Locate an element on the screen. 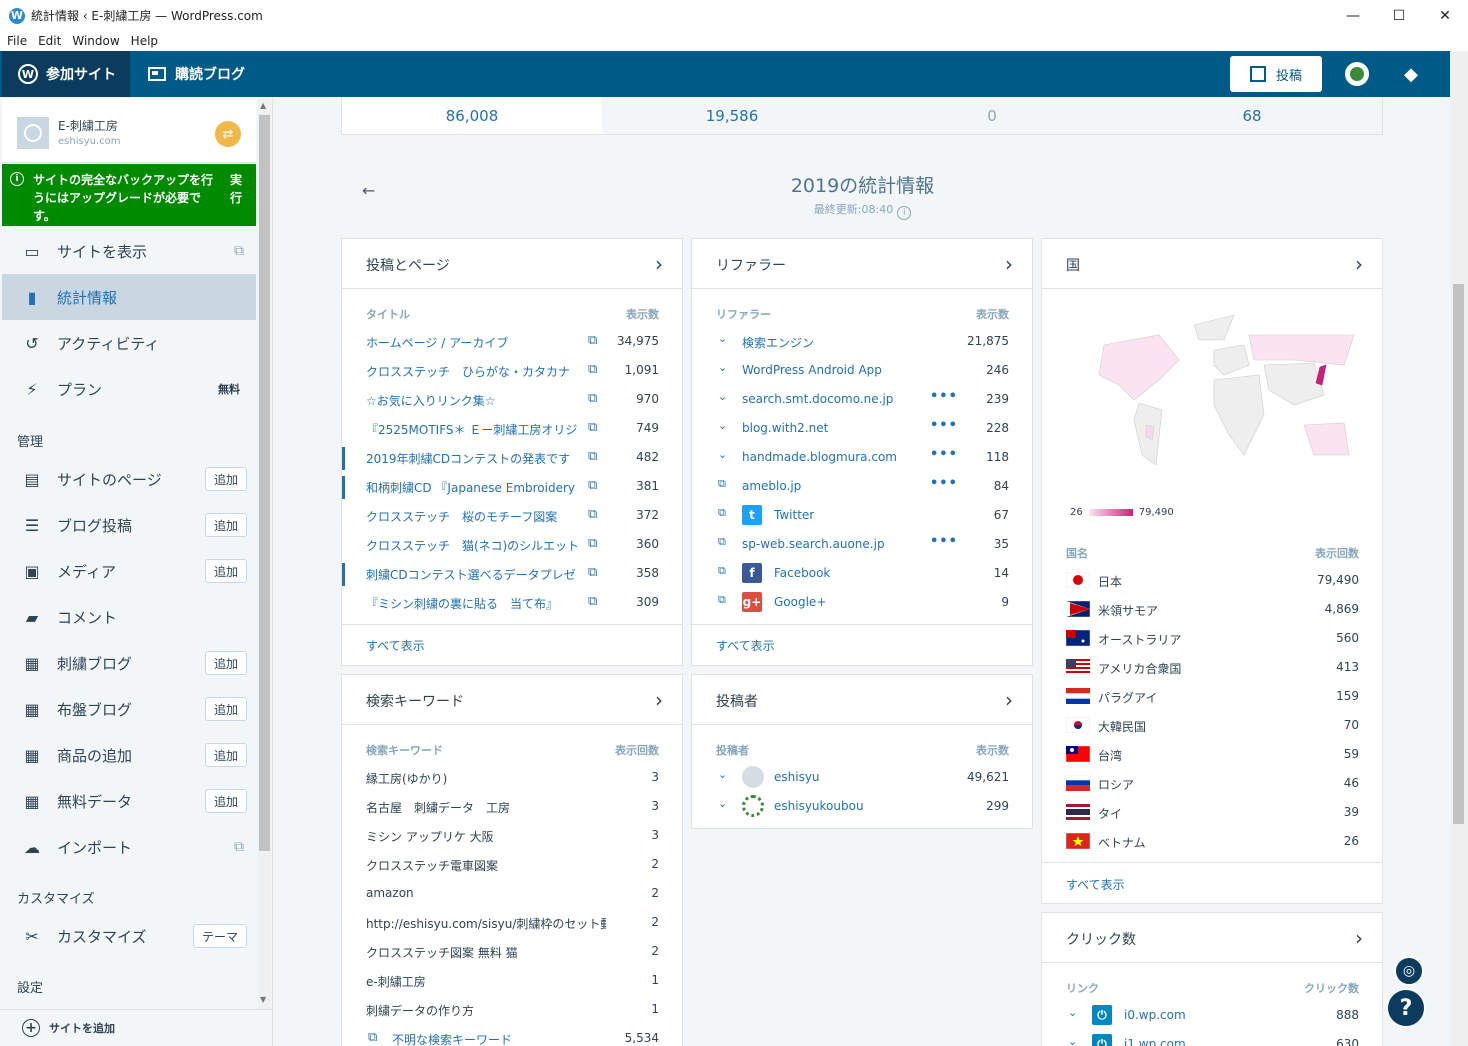  card-header: クリック数 › is located at coordinates (1212, 938).